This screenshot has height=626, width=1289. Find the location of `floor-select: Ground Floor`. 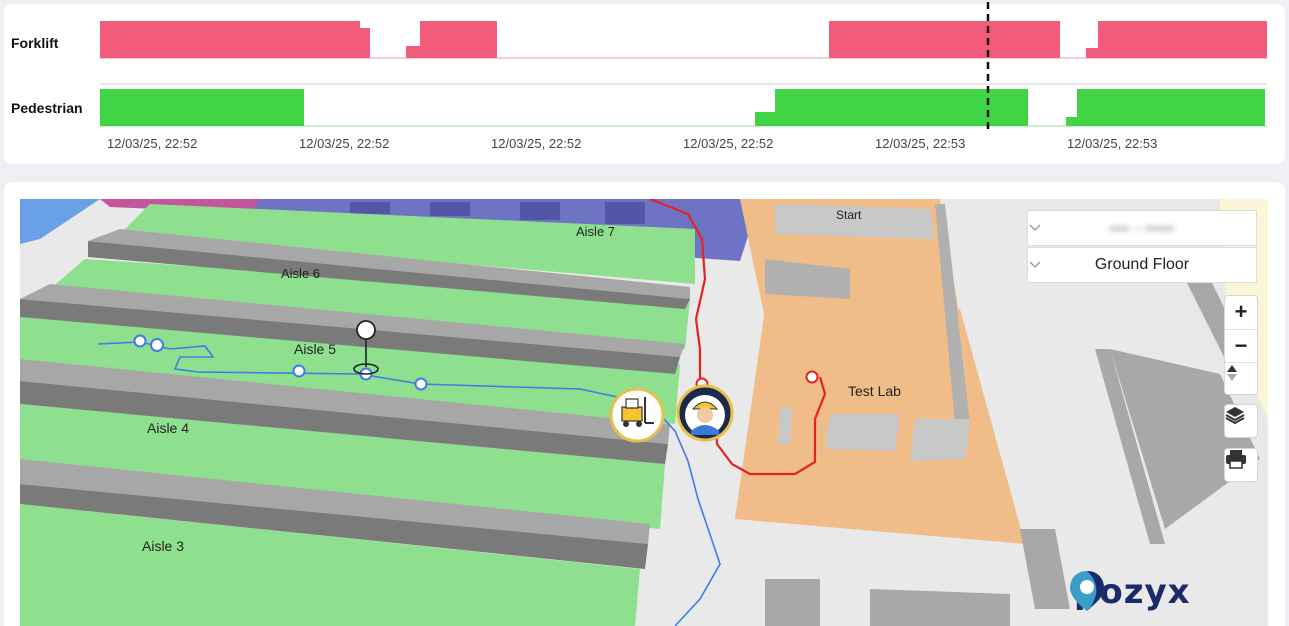

floor-select: Ground Floor is located at coordinates (1142, 265).